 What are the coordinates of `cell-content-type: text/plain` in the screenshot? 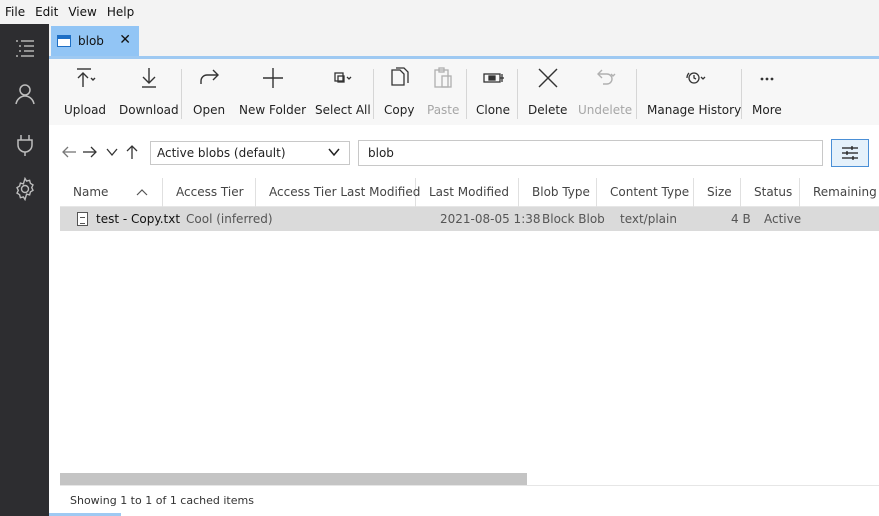 It's located at (648, 219).